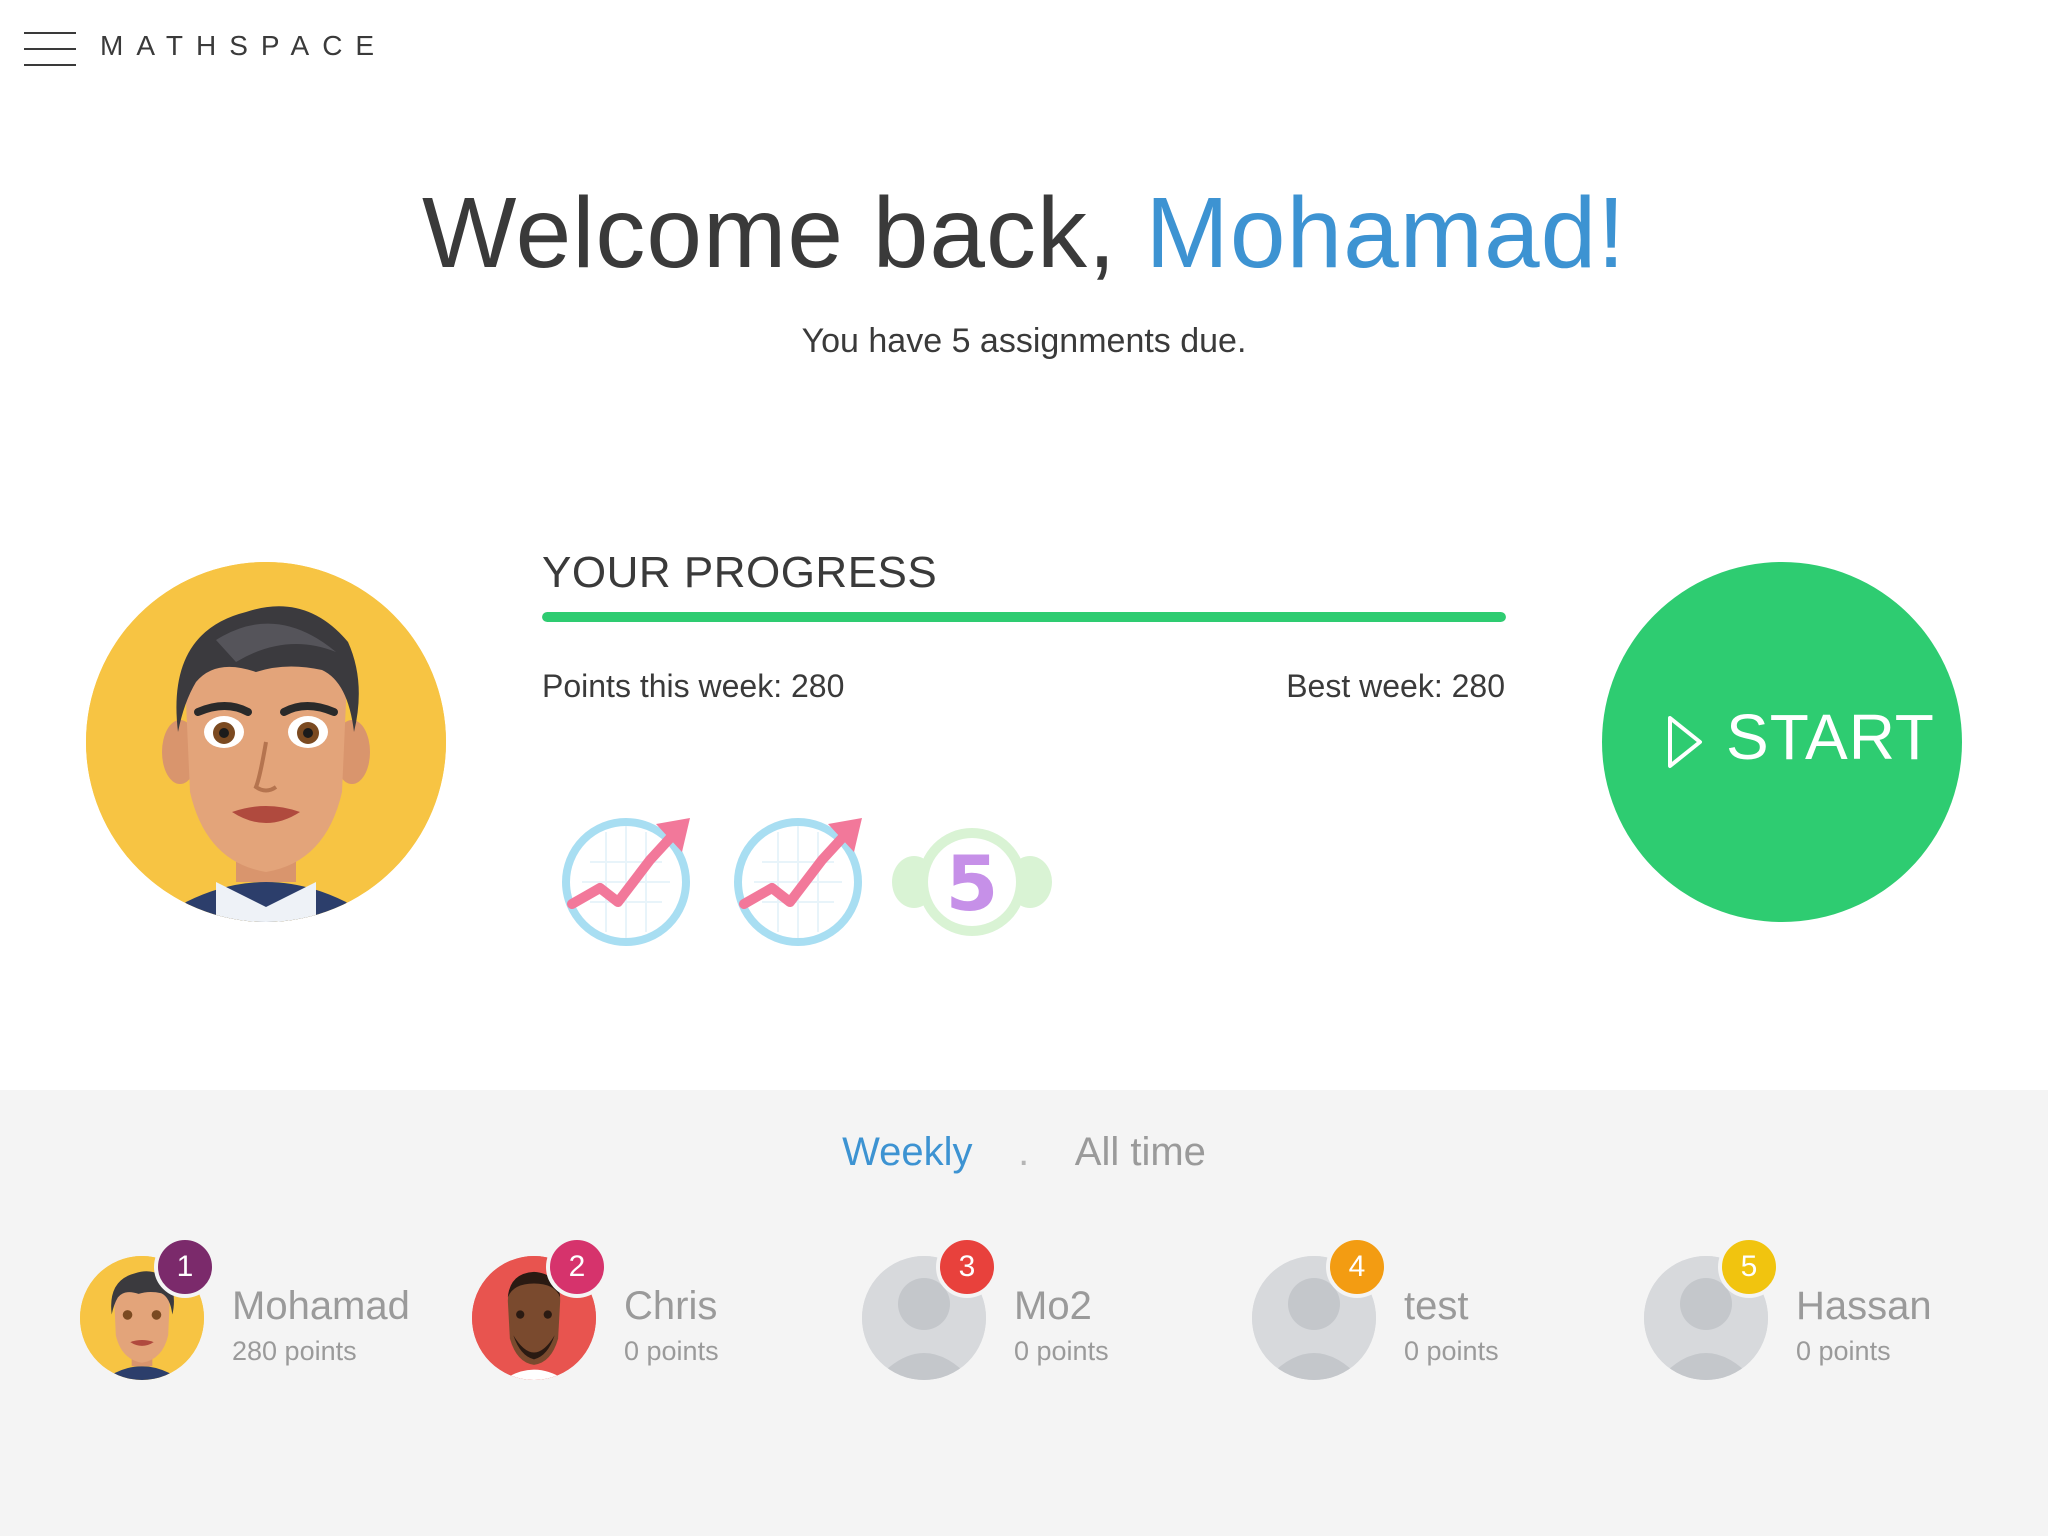 The width and height of the screenshot is (2048, 1536). I want to click on rank-badge: 4, so click(1357, 1267).